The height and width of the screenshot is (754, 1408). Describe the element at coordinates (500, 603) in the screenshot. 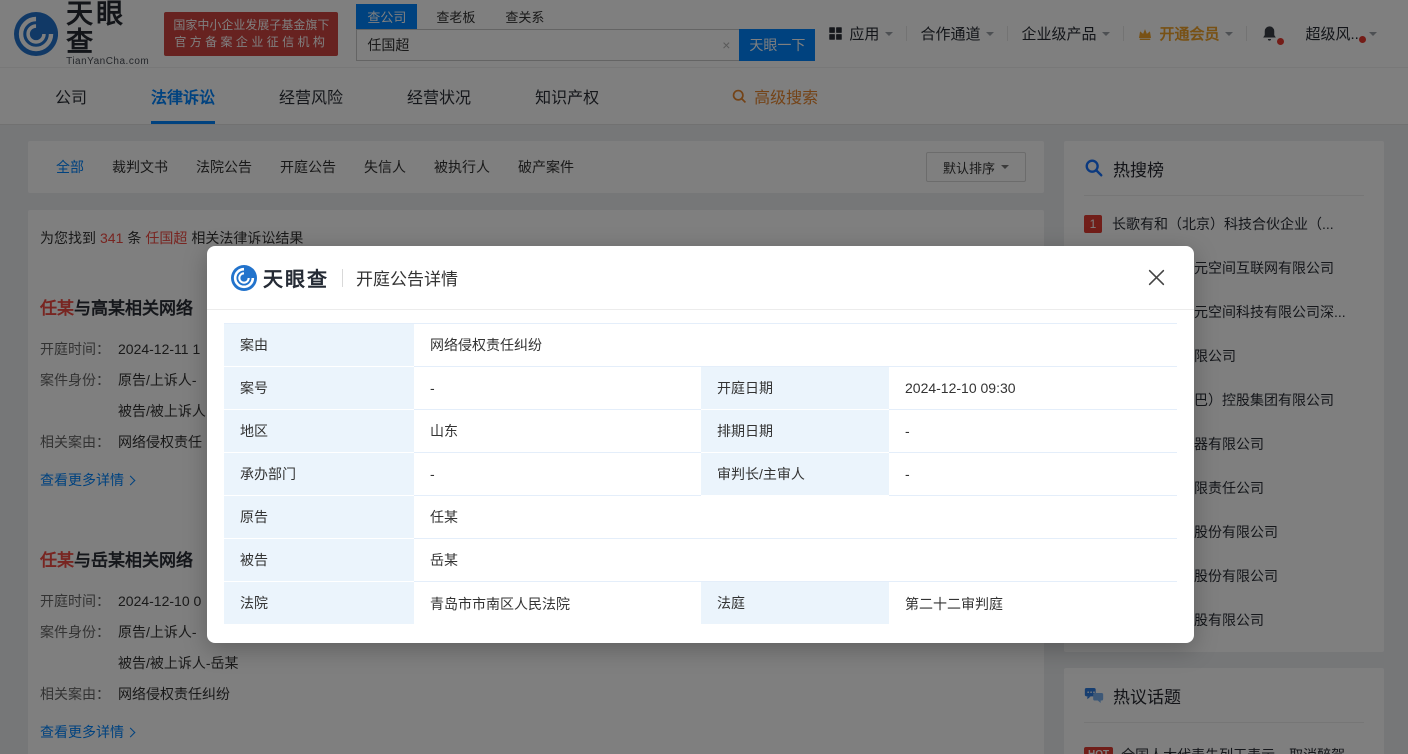

I see `row-value: 青岛市市南区人民法院` at that location.